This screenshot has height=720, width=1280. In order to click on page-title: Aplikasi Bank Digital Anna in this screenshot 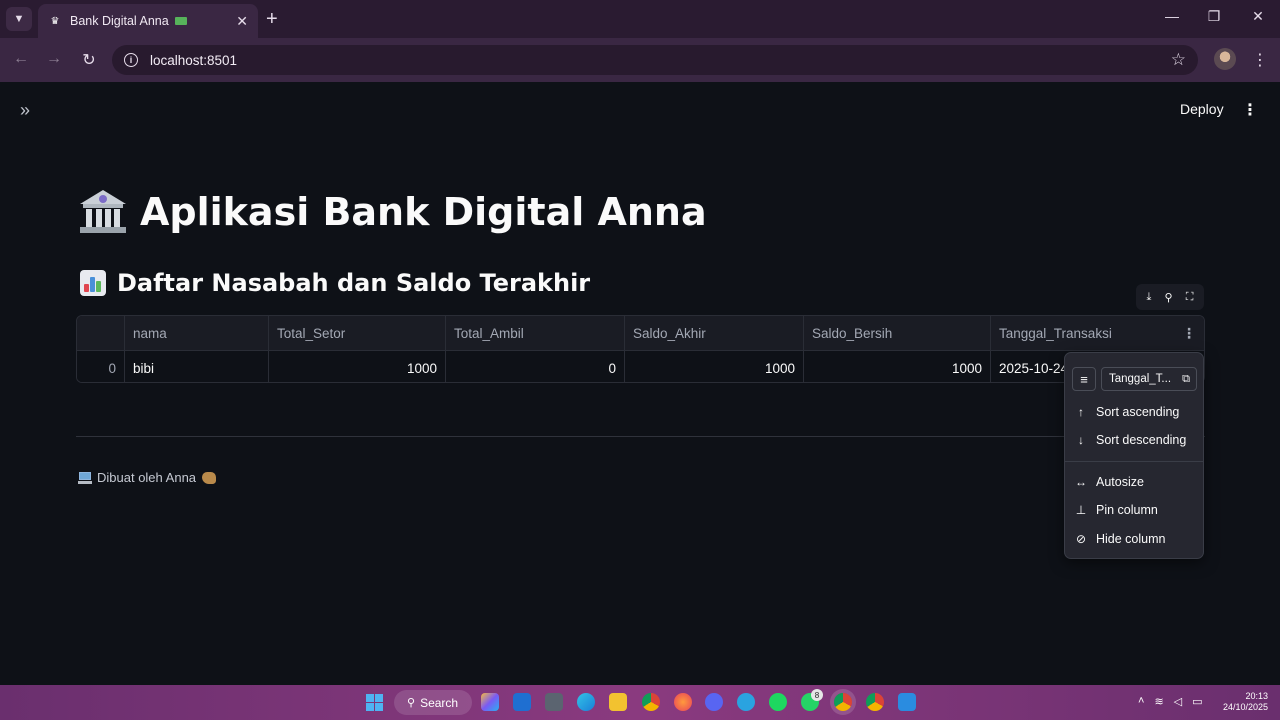, I will do `click(393, 212)`.